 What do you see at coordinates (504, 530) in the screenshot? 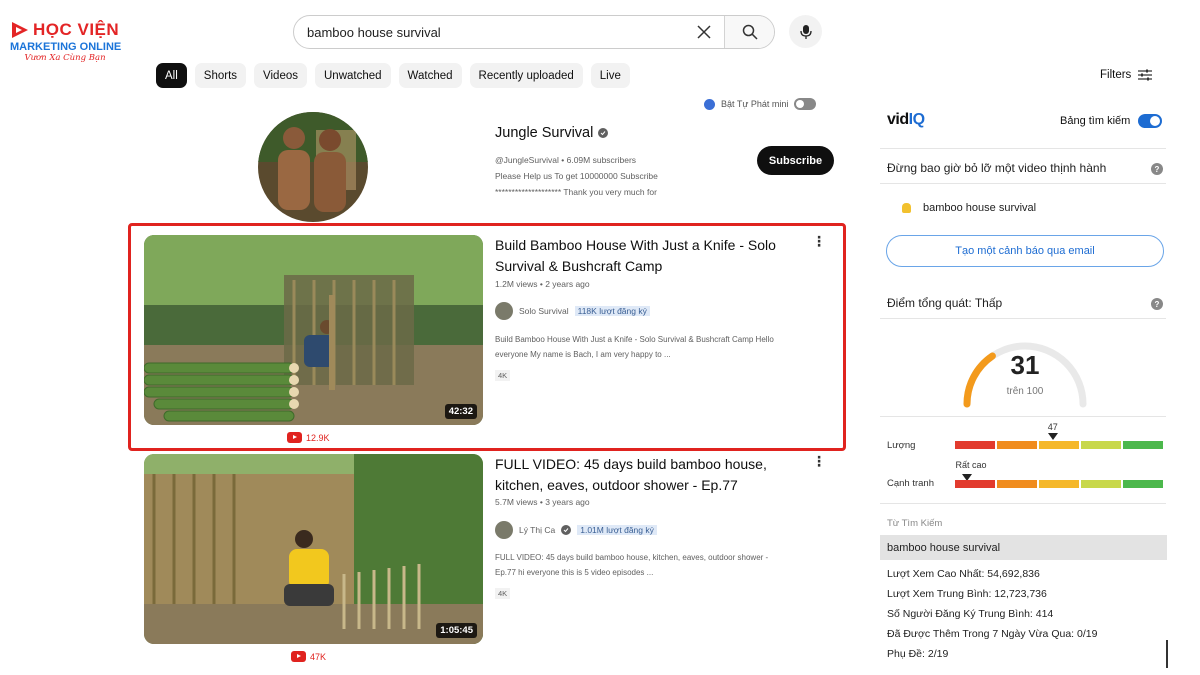
I see `channel-avatar-small` at bounding box center [504, 530].